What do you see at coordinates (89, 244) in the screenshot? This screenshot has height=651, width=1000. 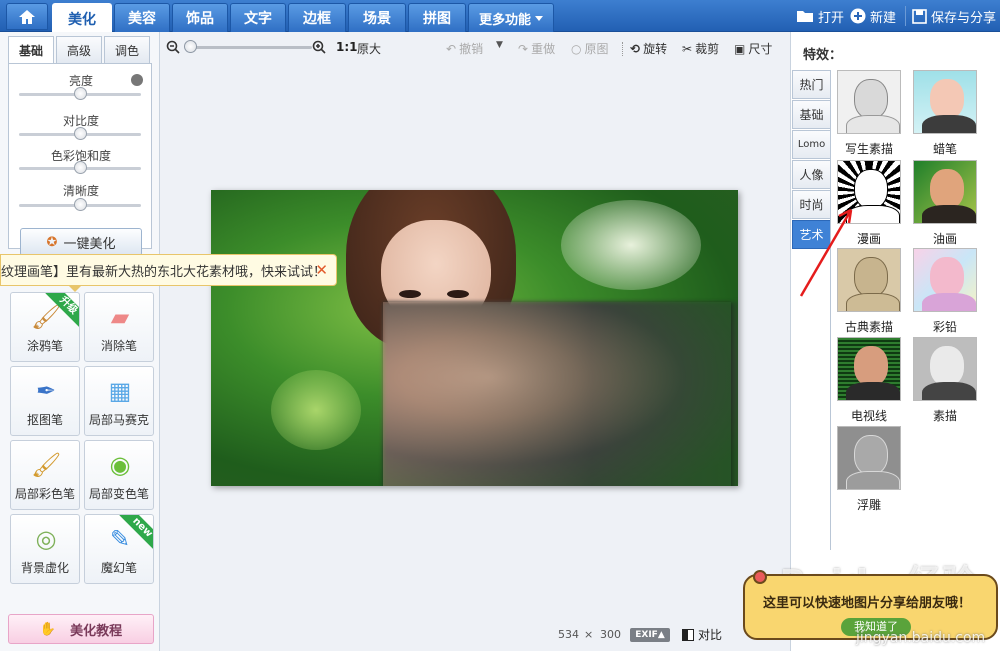 I see `one-key-label: 一键美化` at bounding box center [89, 244].